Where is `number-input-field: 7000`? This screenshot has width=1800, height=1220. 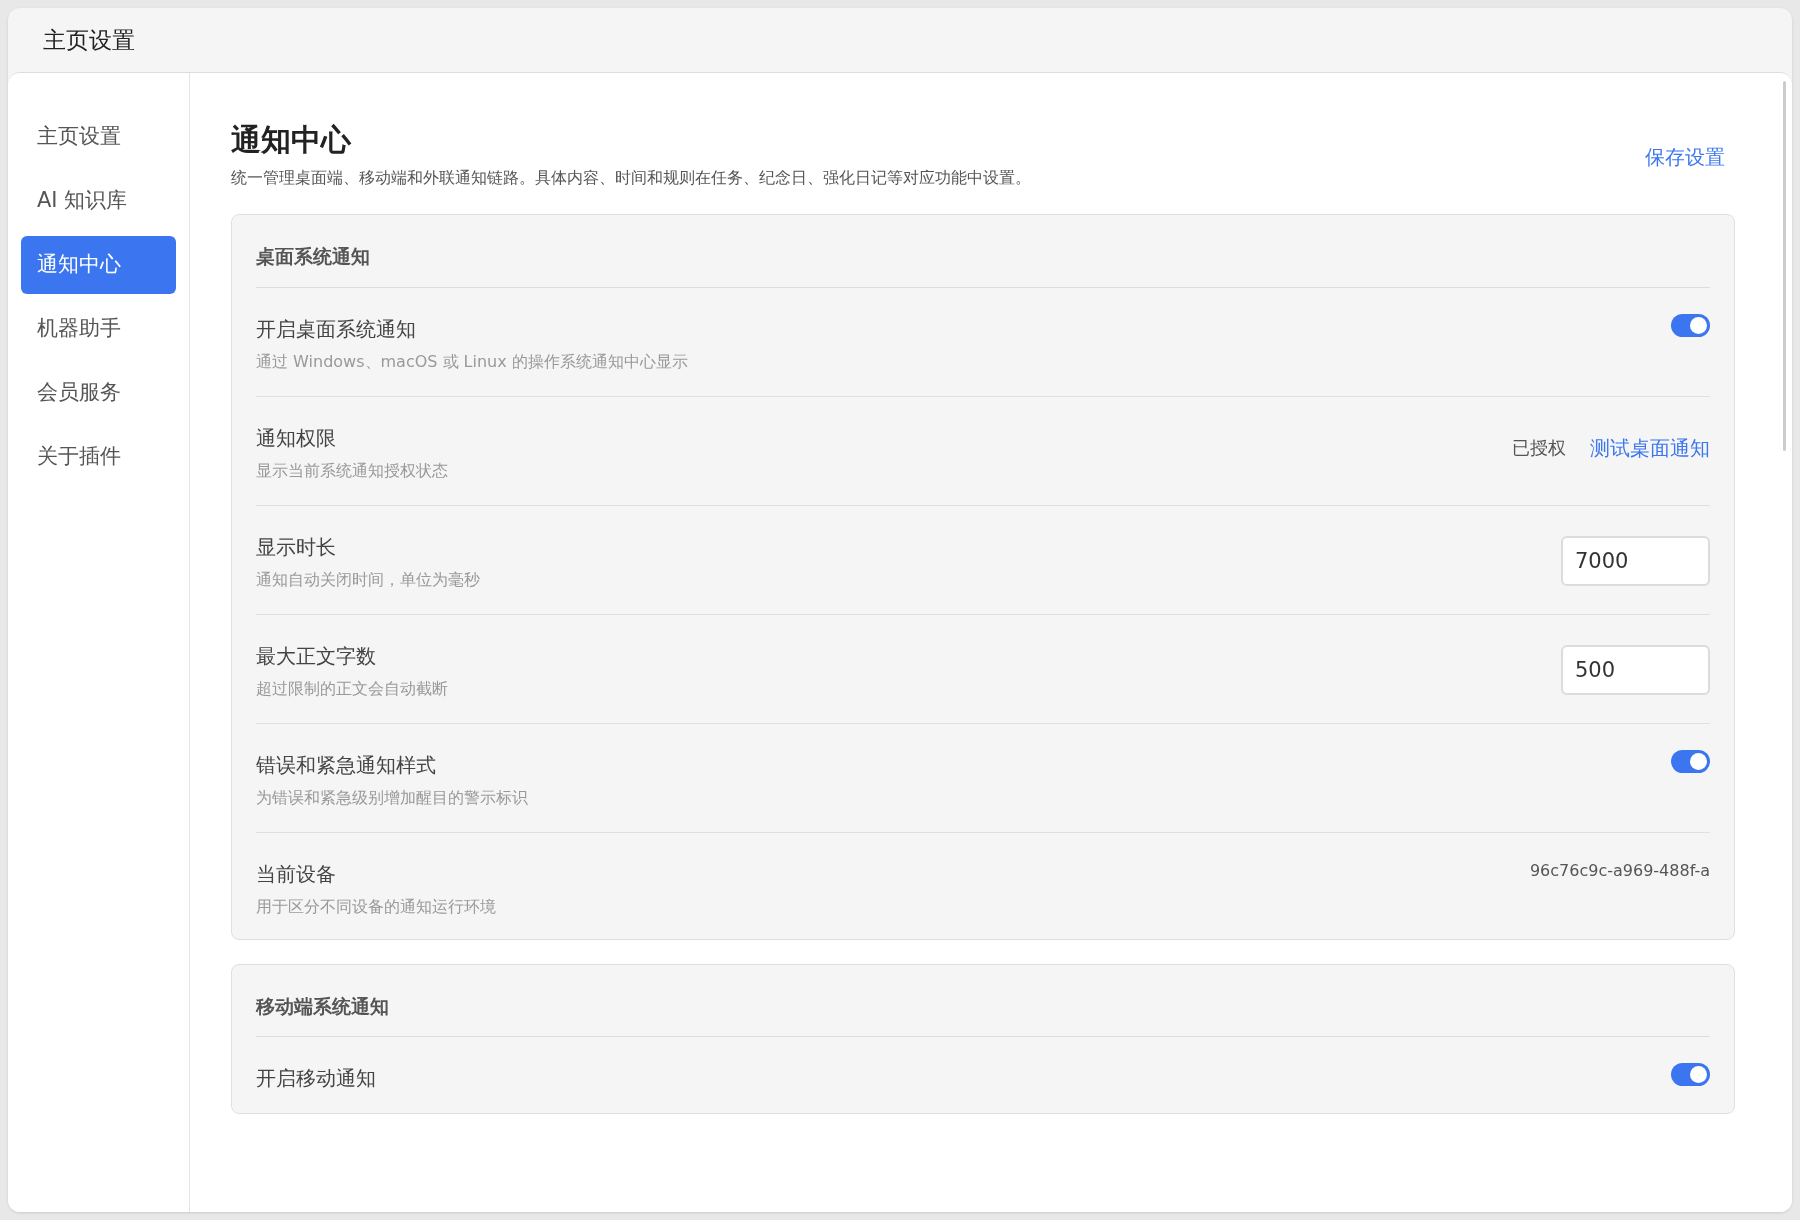 number-input-field: 7000 is located at coordinates (1635, 560).